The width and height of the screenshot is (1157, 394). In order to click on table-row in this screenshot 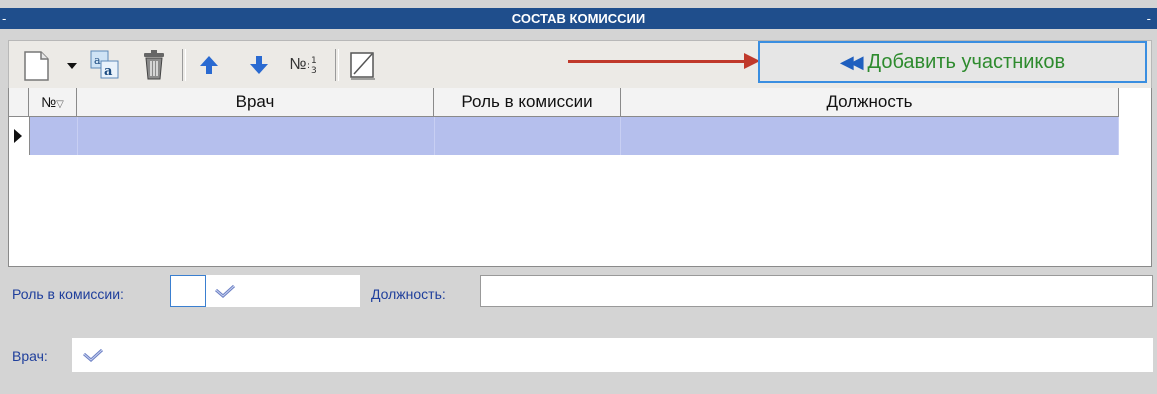, I will do `click(564, 136)`.